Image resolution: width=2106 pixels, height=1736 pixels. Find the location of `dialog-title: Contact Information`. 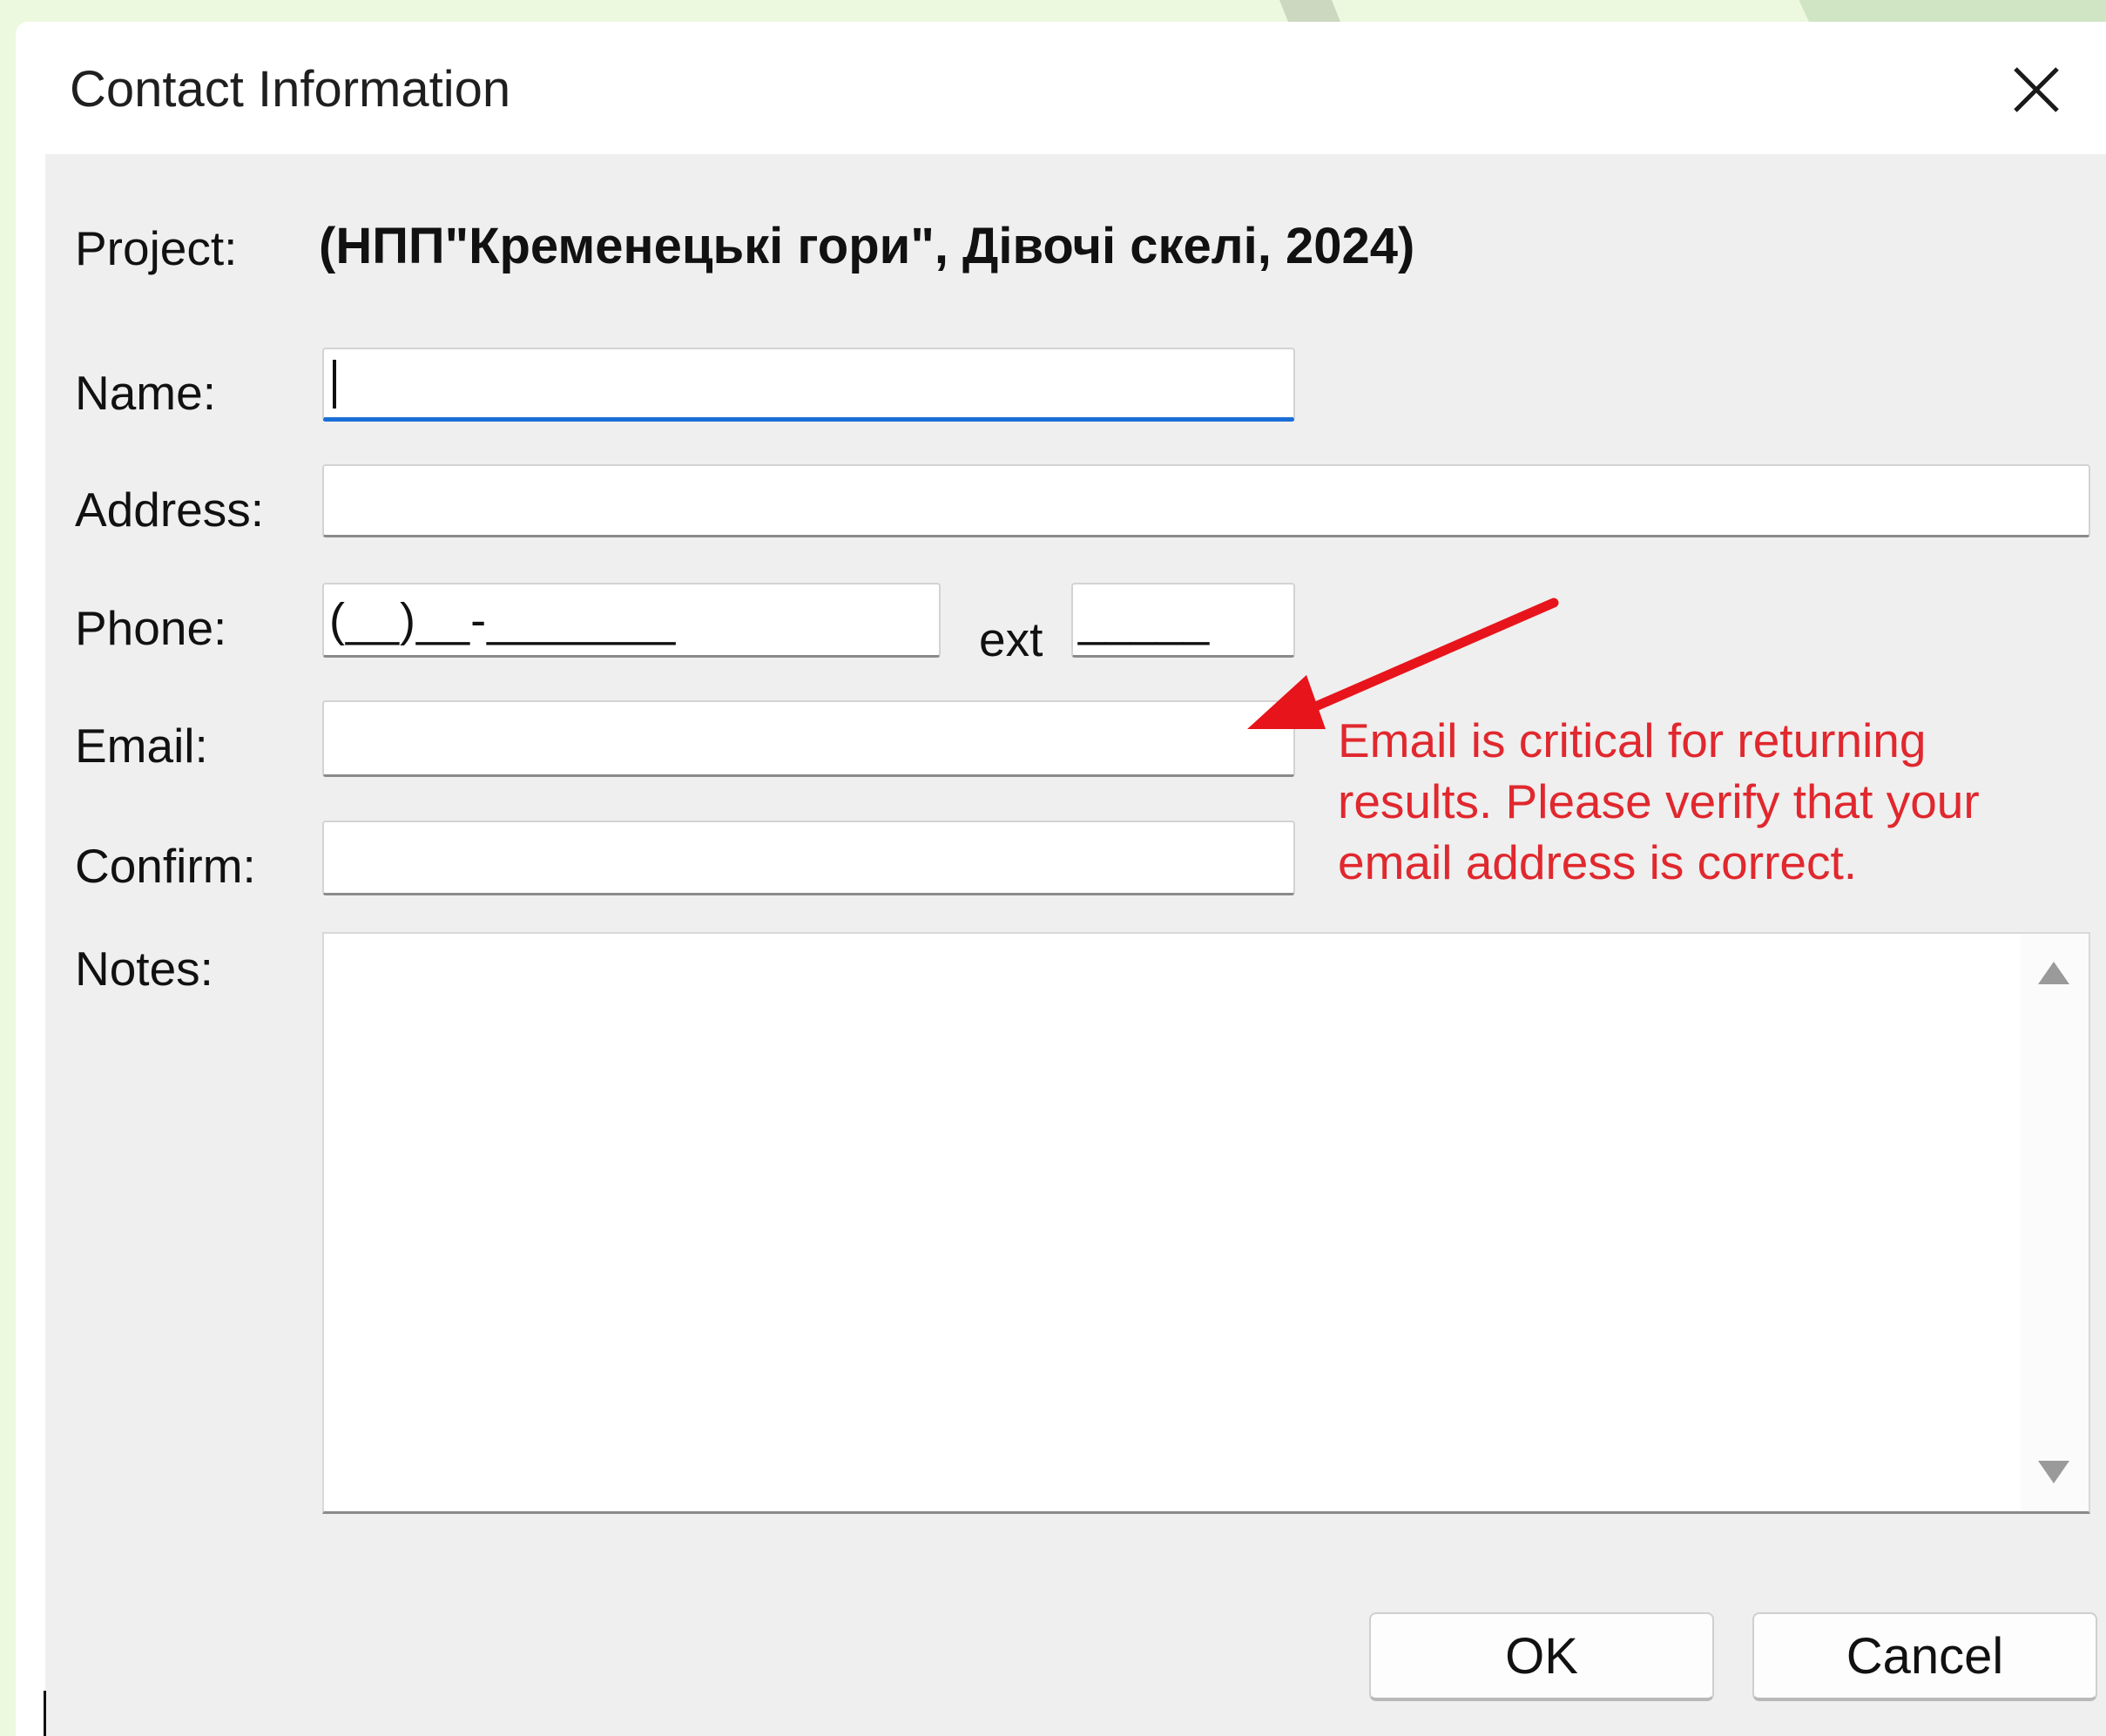

dialog-title: Contact Information is located at coordinates (290, 89).